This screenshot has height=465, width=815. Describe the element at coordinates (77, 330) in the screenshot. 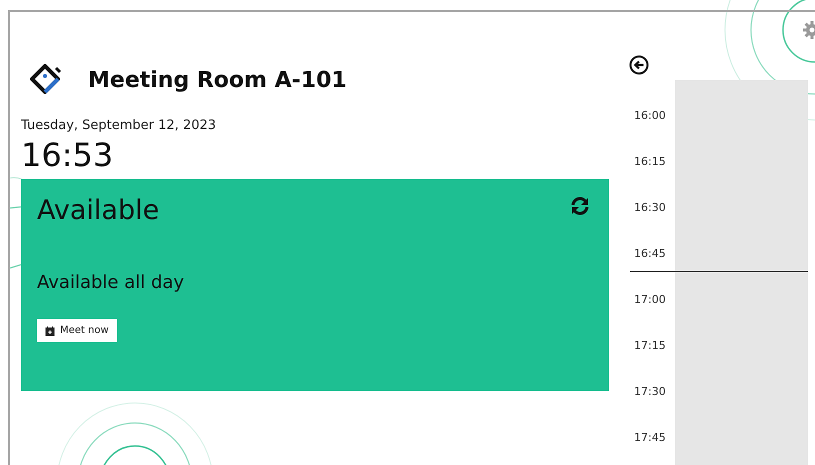

I see `meet-now-button: Meet now` at that location.